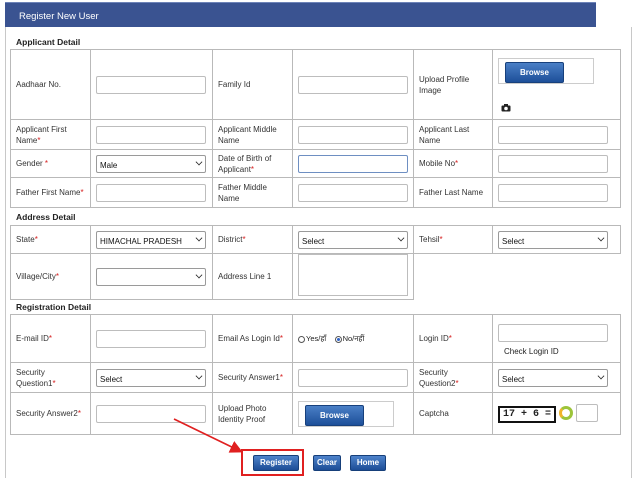  Describe the element at coordinates (527, 414) in the screenshot. I see `captcha-image: 17 + 6 =` at that location.